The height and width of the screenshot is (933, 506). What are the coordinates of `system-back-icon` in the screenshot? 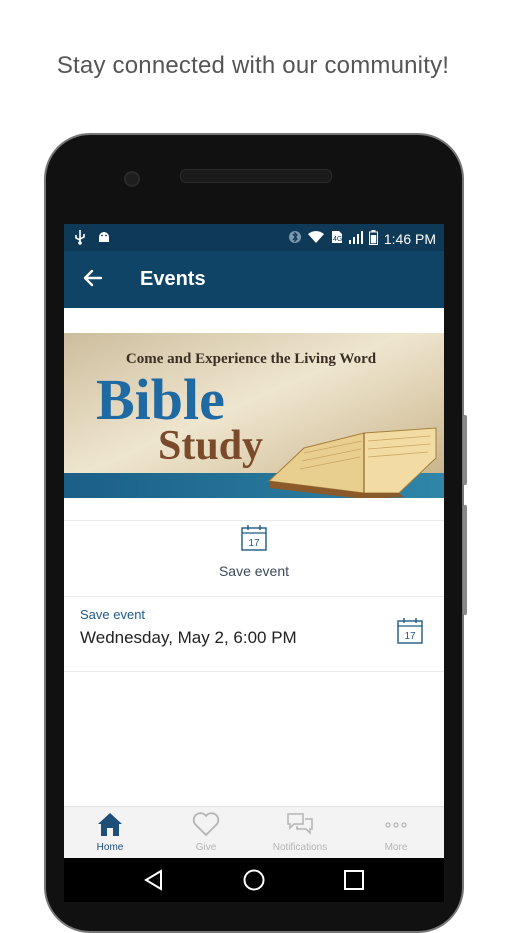 It's located at (154, 882).